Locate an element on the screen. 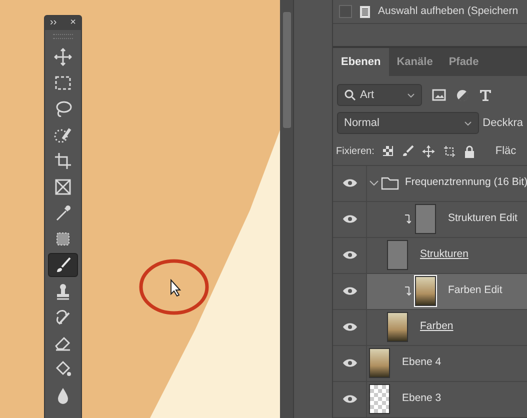  transparency-thumbnail is located at coordinates (379, 399).